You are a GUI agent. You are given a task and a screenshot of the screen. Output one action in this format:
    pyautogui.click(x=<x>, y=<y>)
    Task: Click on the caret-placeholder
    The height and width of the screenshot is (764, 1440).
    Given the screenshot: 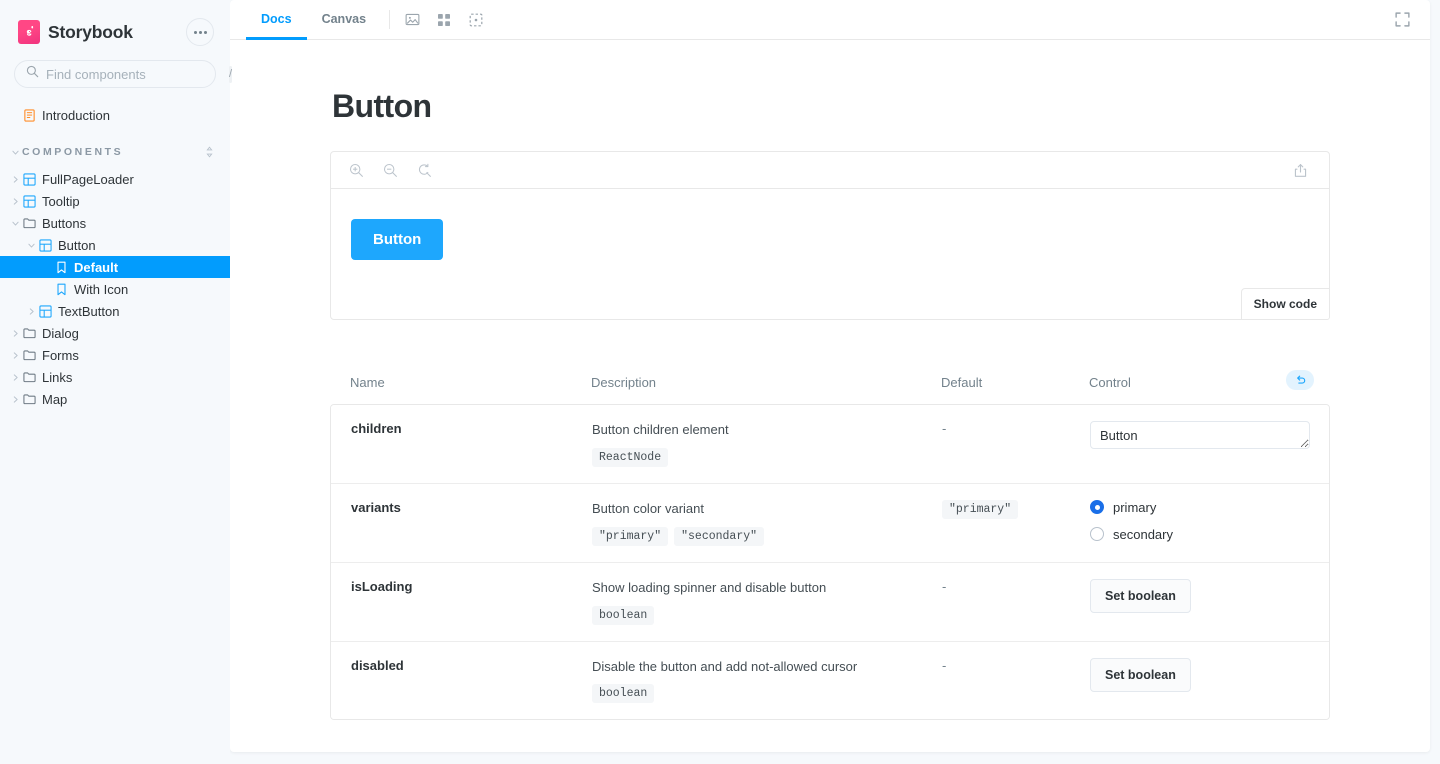 What is the action you would take?
    pyautogui.click(x=47, y=267)
    